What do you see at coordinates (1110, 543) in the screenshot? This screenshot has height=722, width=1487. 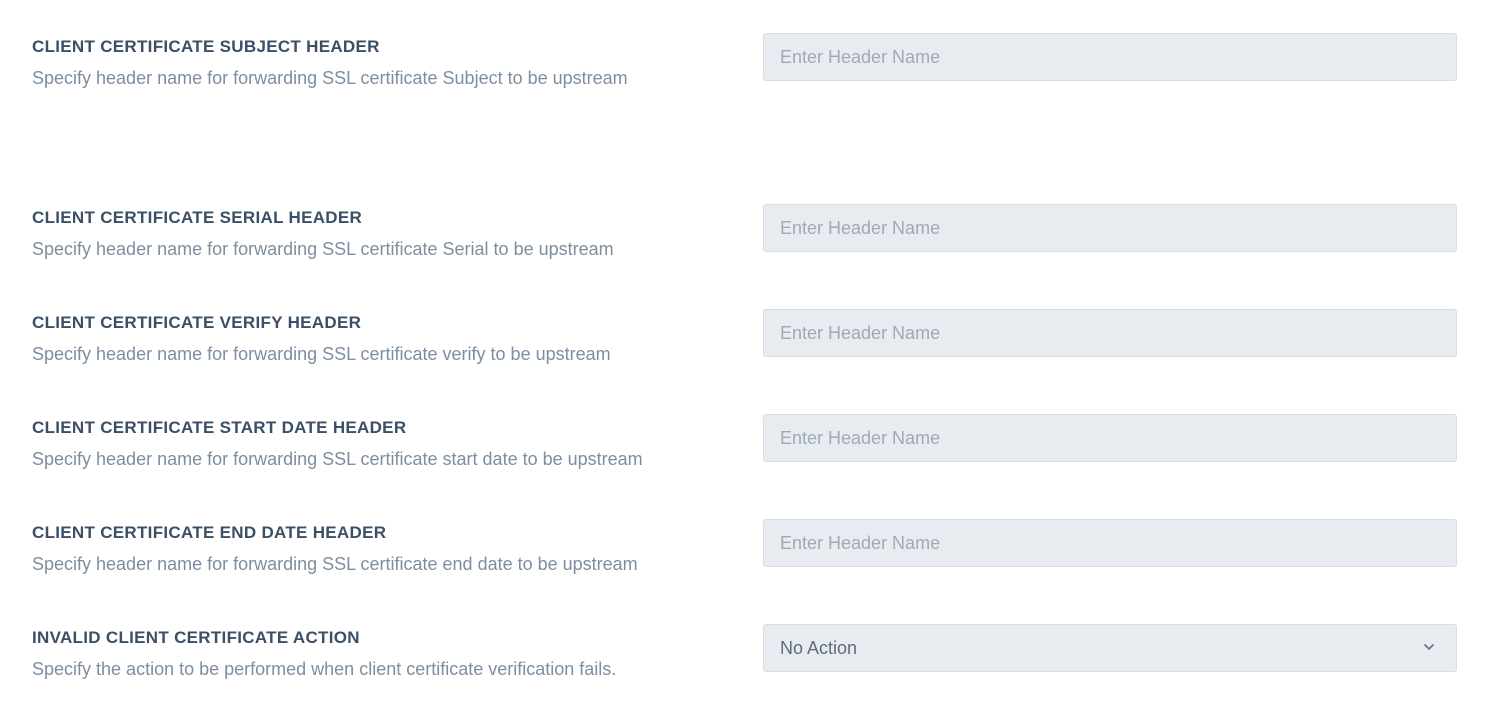 I see `end-date-header-input` at bounding box center [1110, 543].